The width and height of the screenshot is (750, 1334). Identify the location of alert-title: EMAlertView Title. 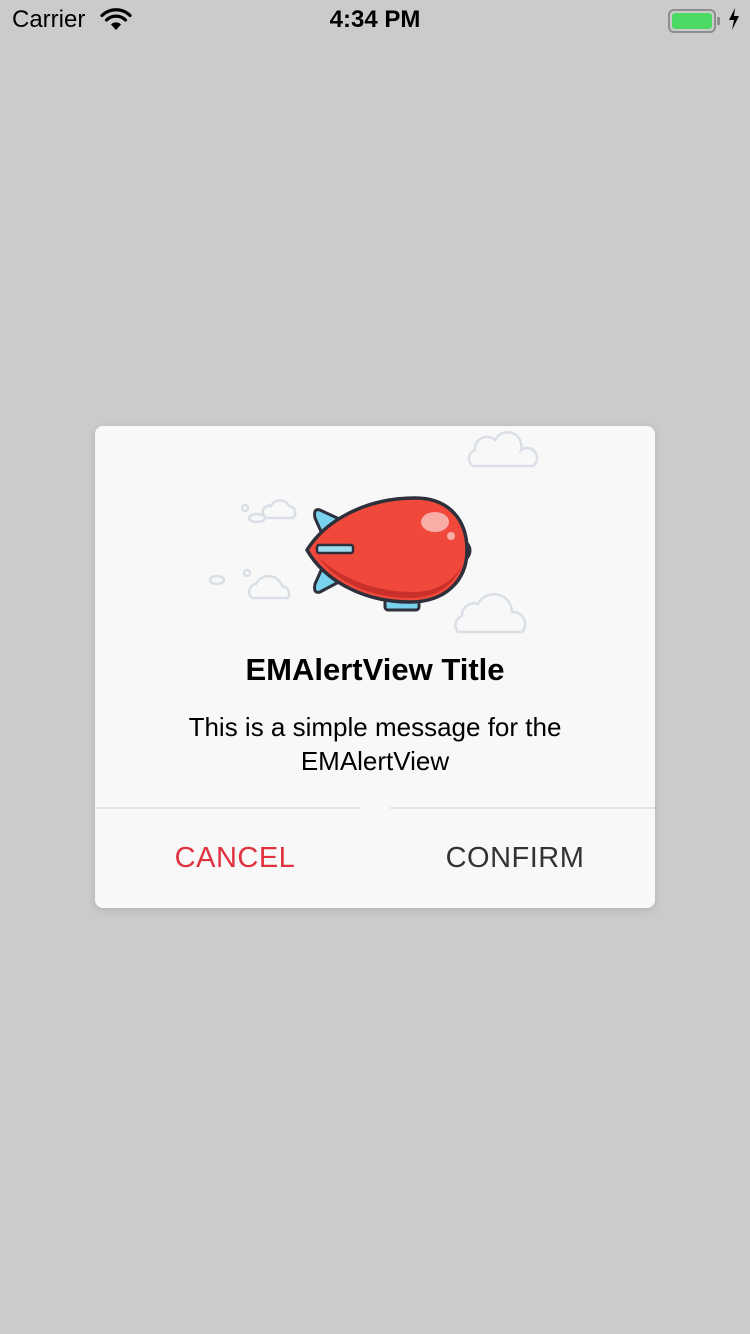
(375, 669).